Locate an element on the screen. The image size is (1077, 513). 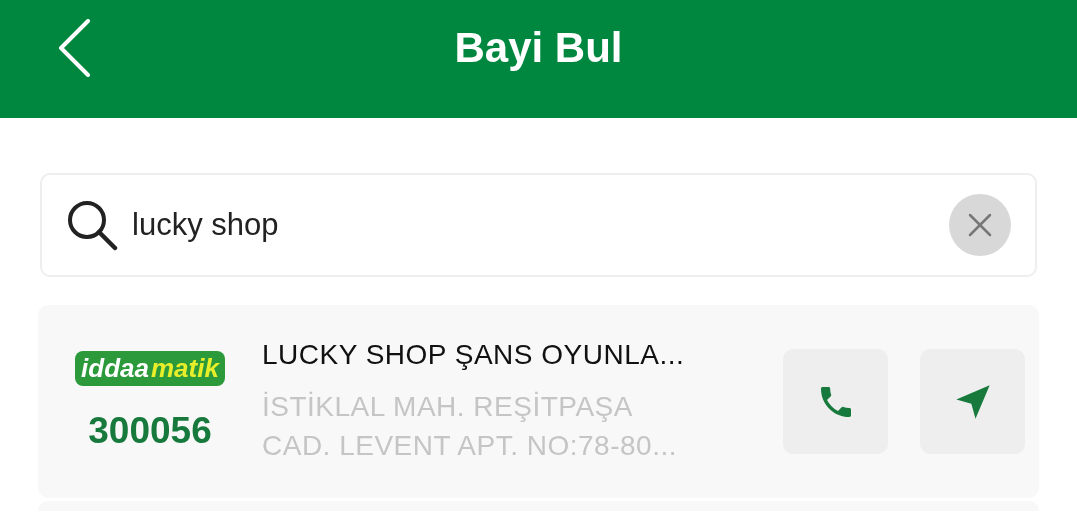
chevron-left-icon is located at coordinates (74, 48).